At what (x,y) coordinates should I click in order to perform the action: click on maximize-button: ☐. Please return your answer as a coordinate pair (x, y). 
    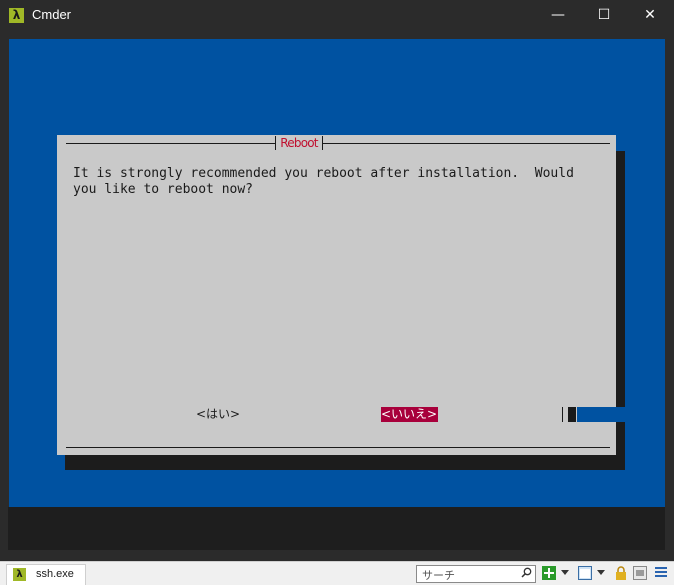
    Looking at the image, I should click on (604, 15).